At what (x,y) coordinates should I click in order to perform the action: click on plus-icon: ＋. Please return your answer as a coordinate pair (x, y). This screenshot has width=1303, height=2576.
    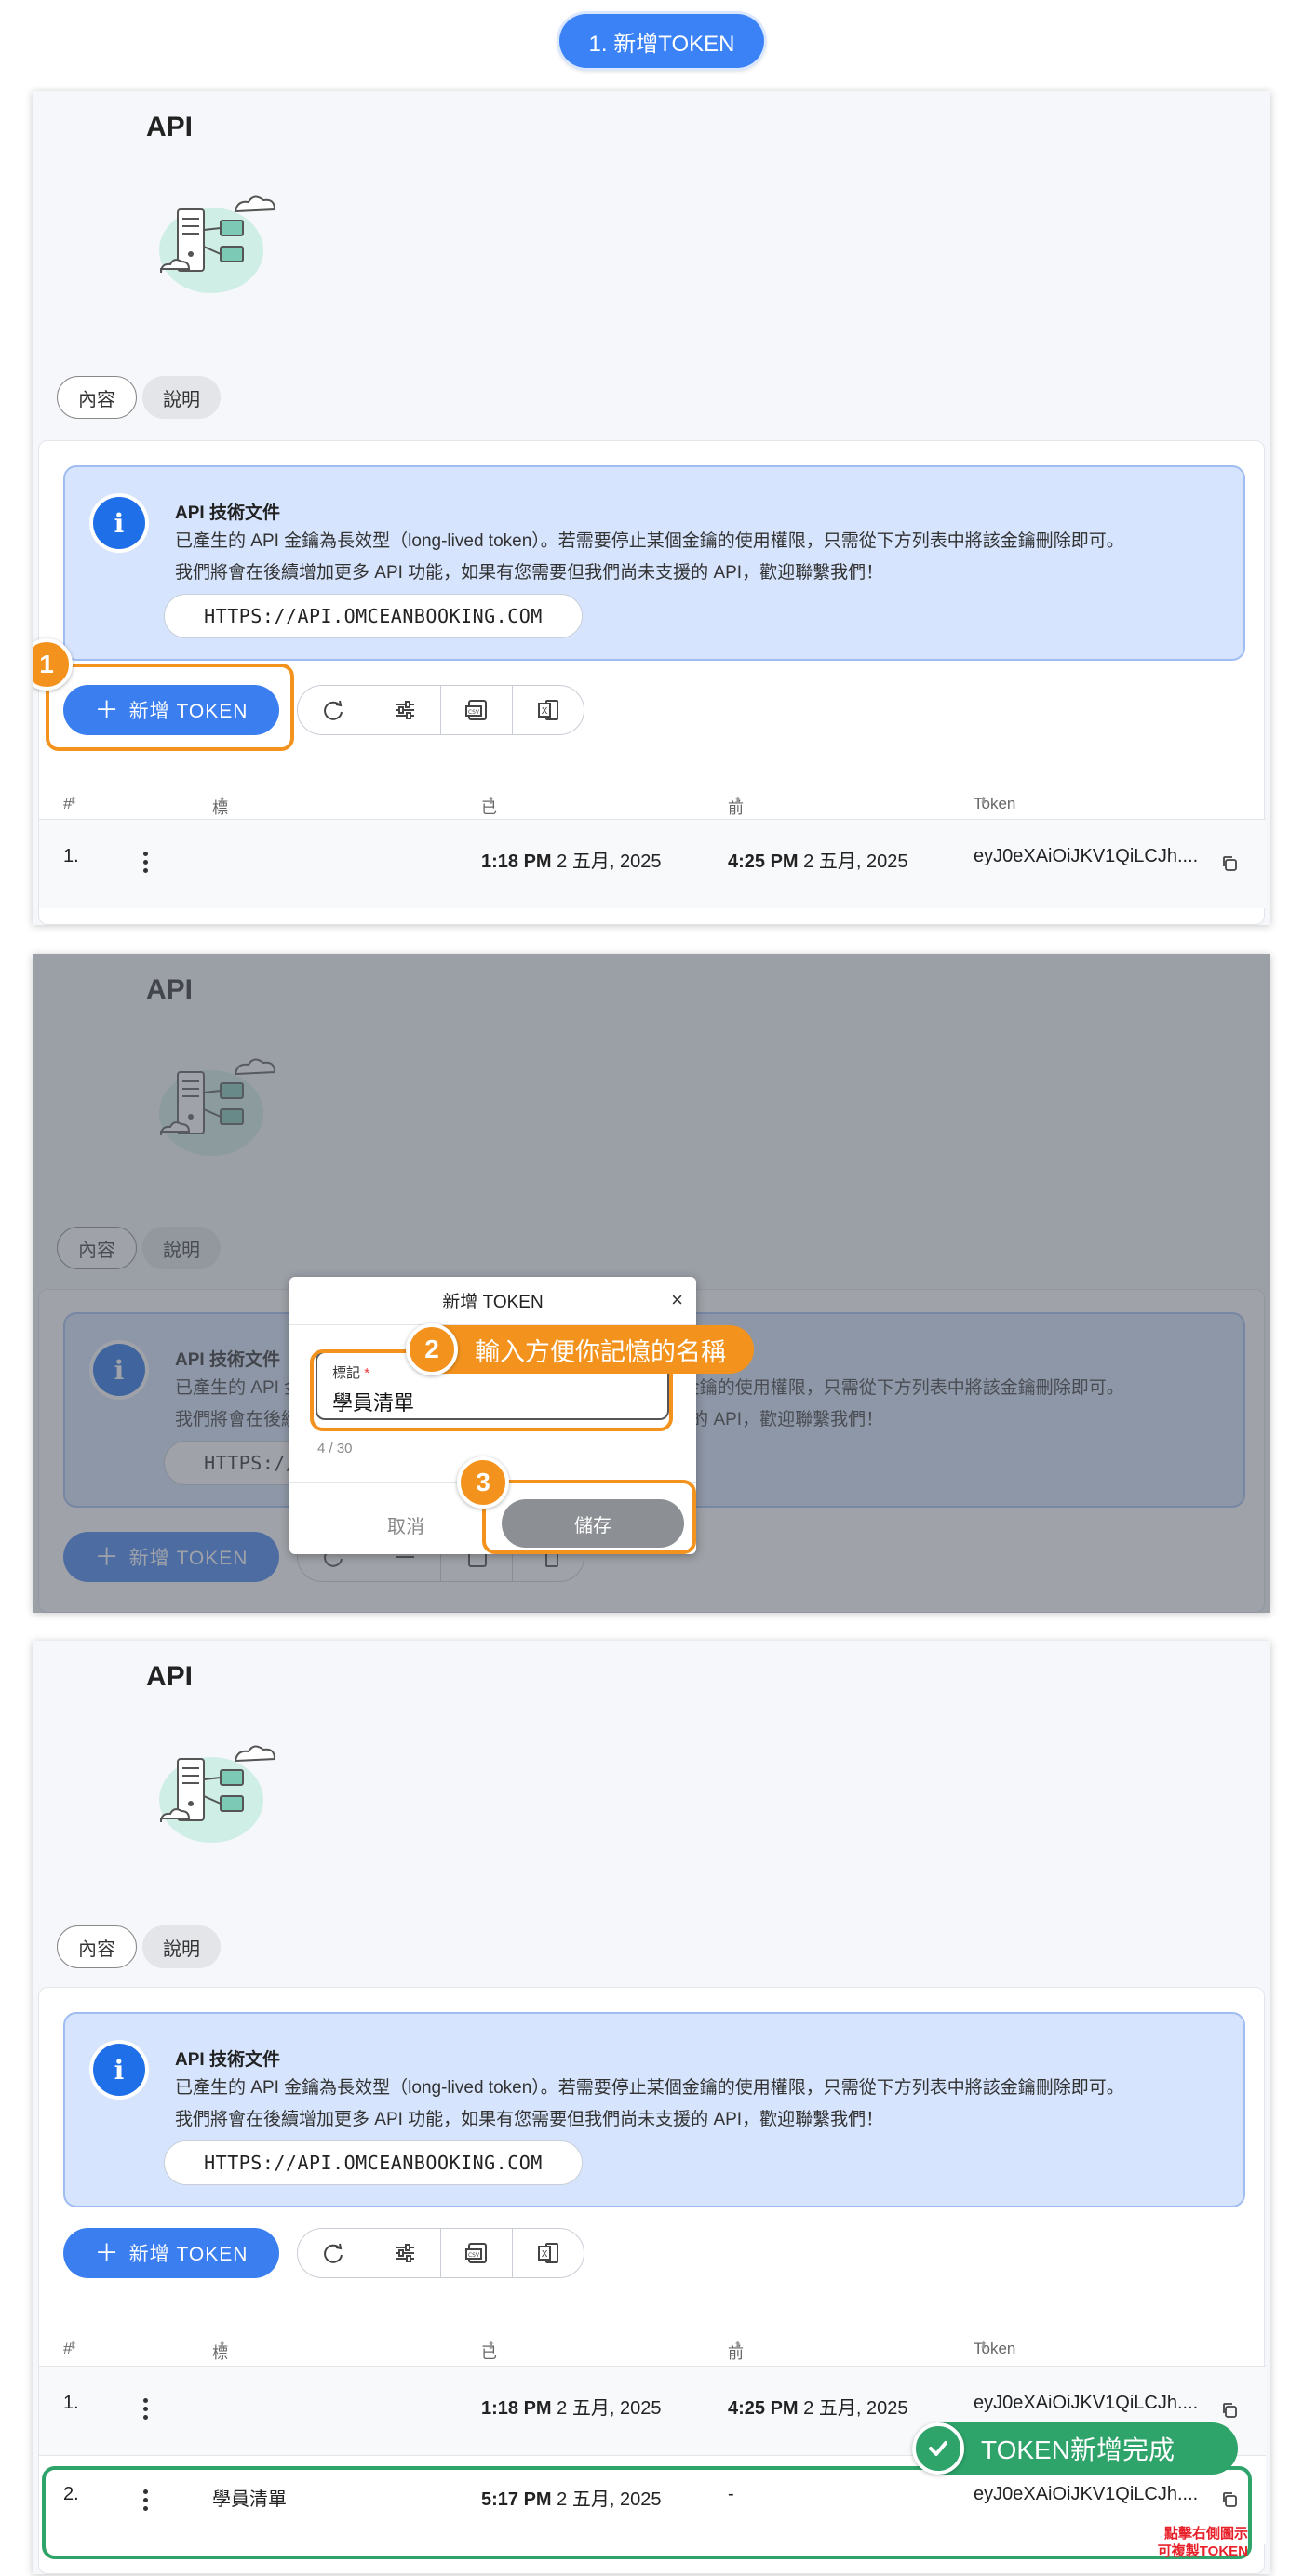
    Looking at the image, I should click on (107, 2253).